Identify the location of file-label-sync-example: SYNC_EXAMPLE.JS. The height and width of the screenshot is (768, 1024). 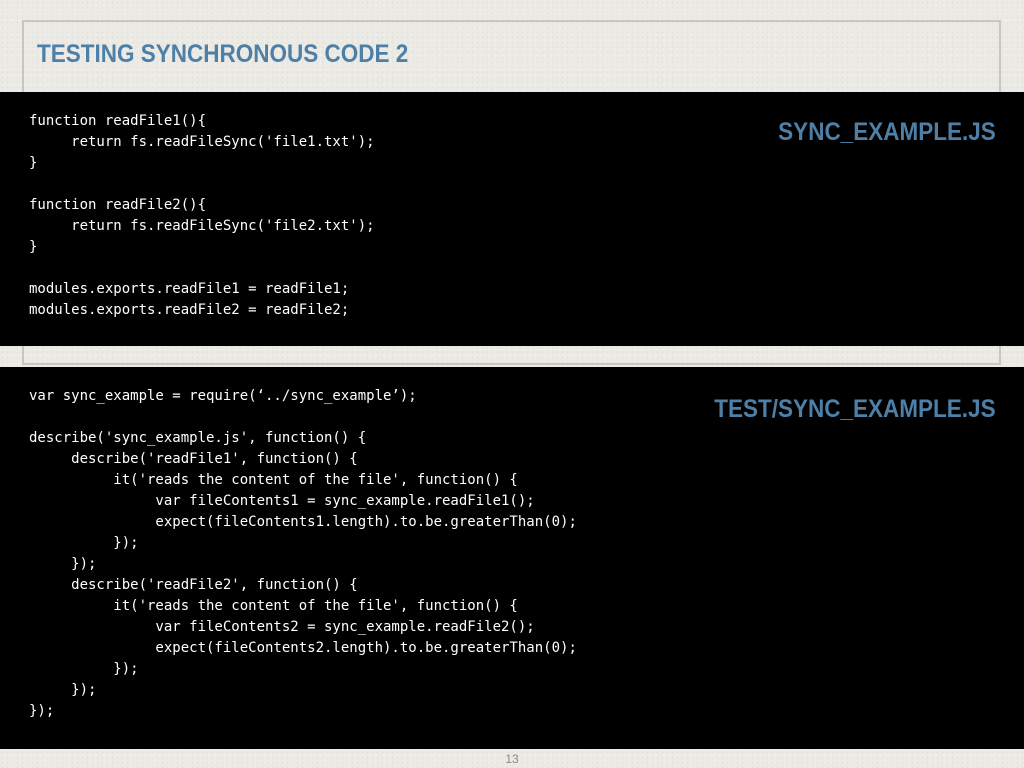
(887, 132).